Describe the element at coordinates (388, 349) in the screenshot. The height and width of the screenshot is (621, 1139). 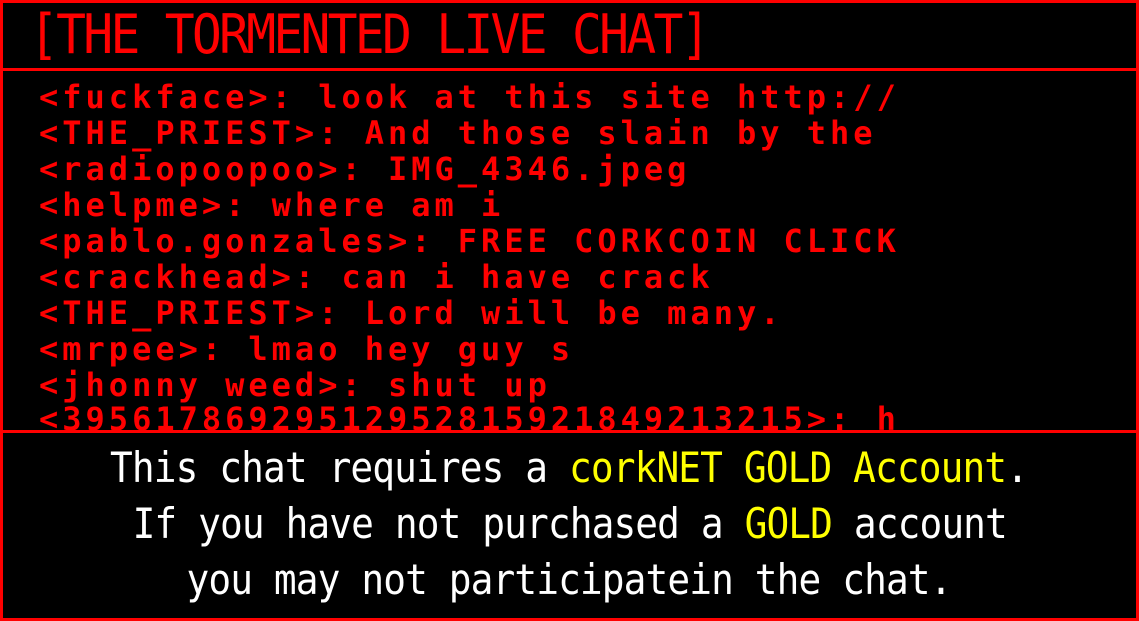
I see `message-text: : lmao hey guy s` at that location.